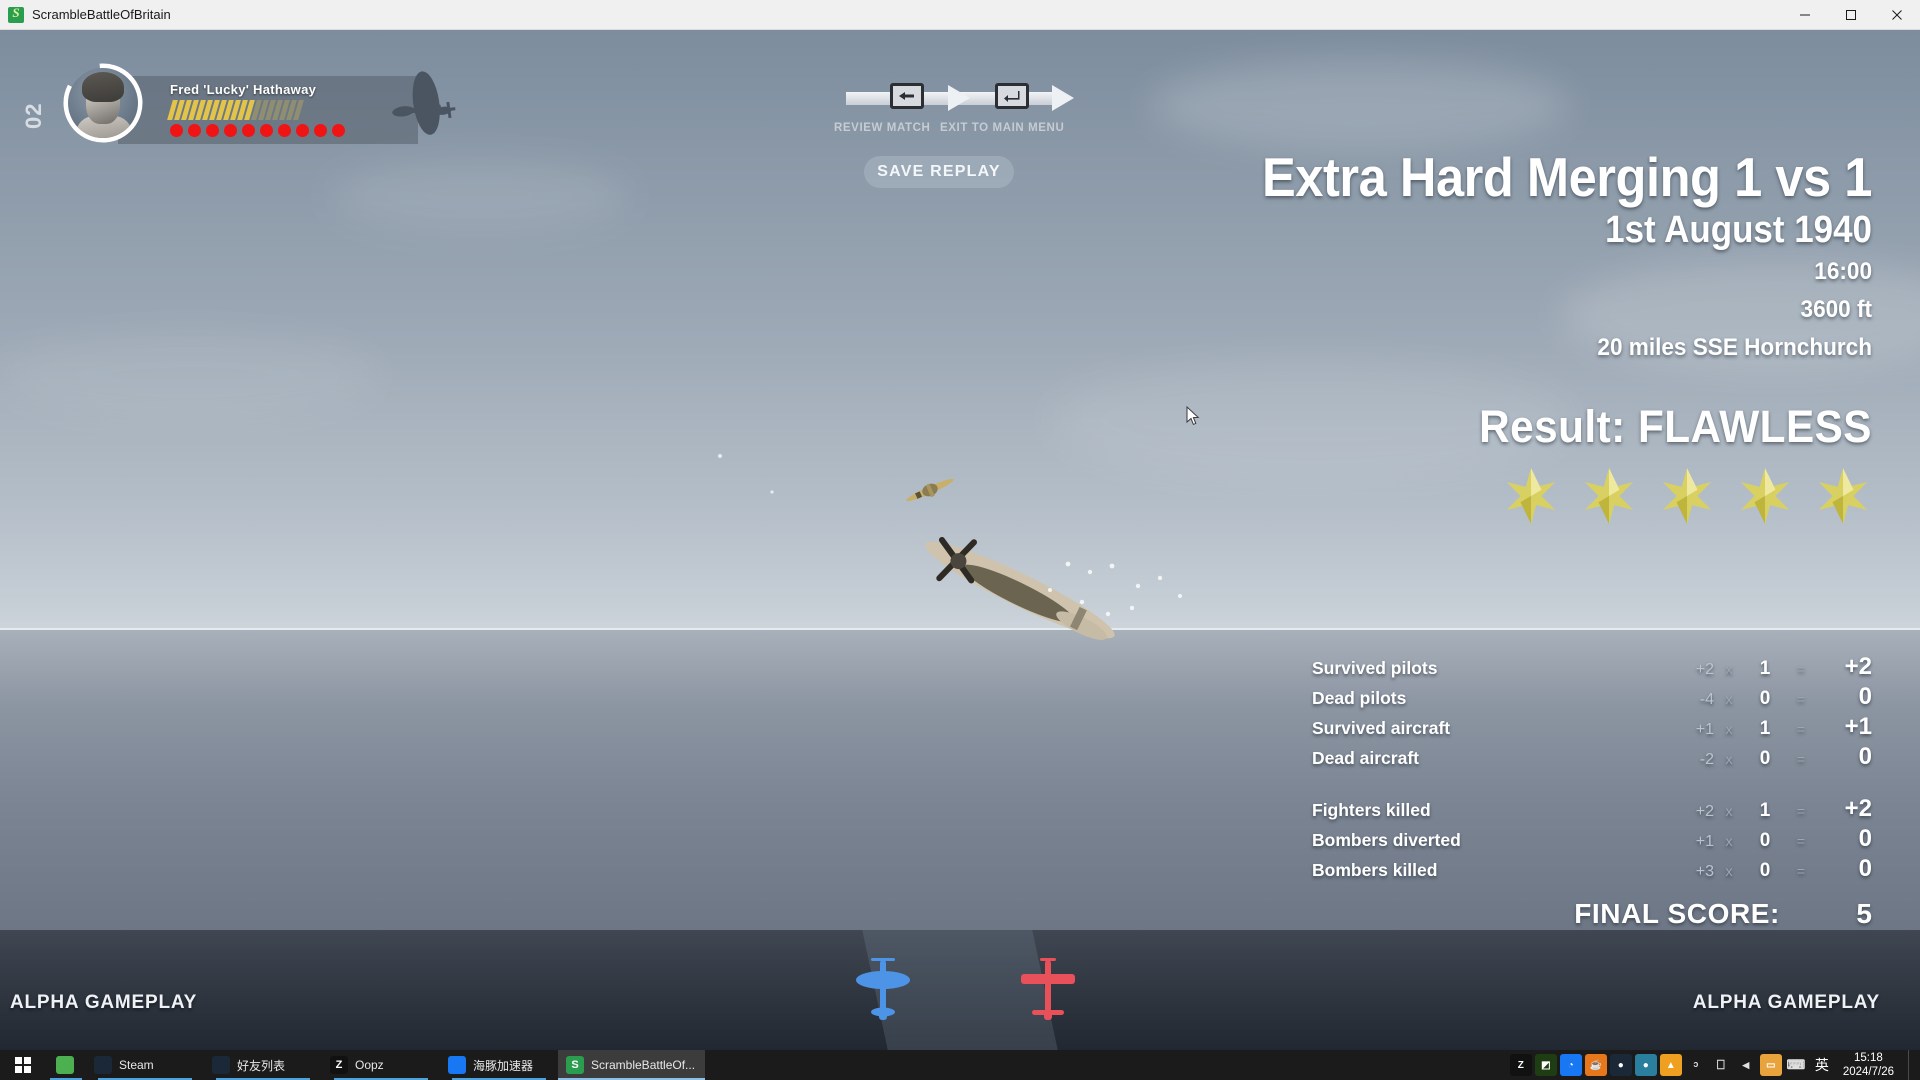  I want to click on taskbar-item-label: 好友列表, so click(261, 1065).